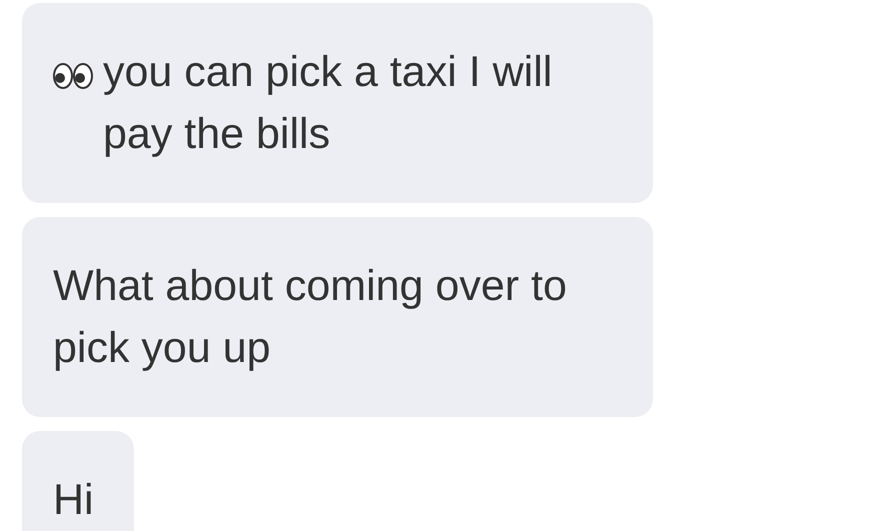 Image resolution: width=870 pixels, height=531 pixels. Describe the element at coordinates (328, 103) in the screenshot. I see `message-text: you can pick a taxi I will pay the bills` at that location.